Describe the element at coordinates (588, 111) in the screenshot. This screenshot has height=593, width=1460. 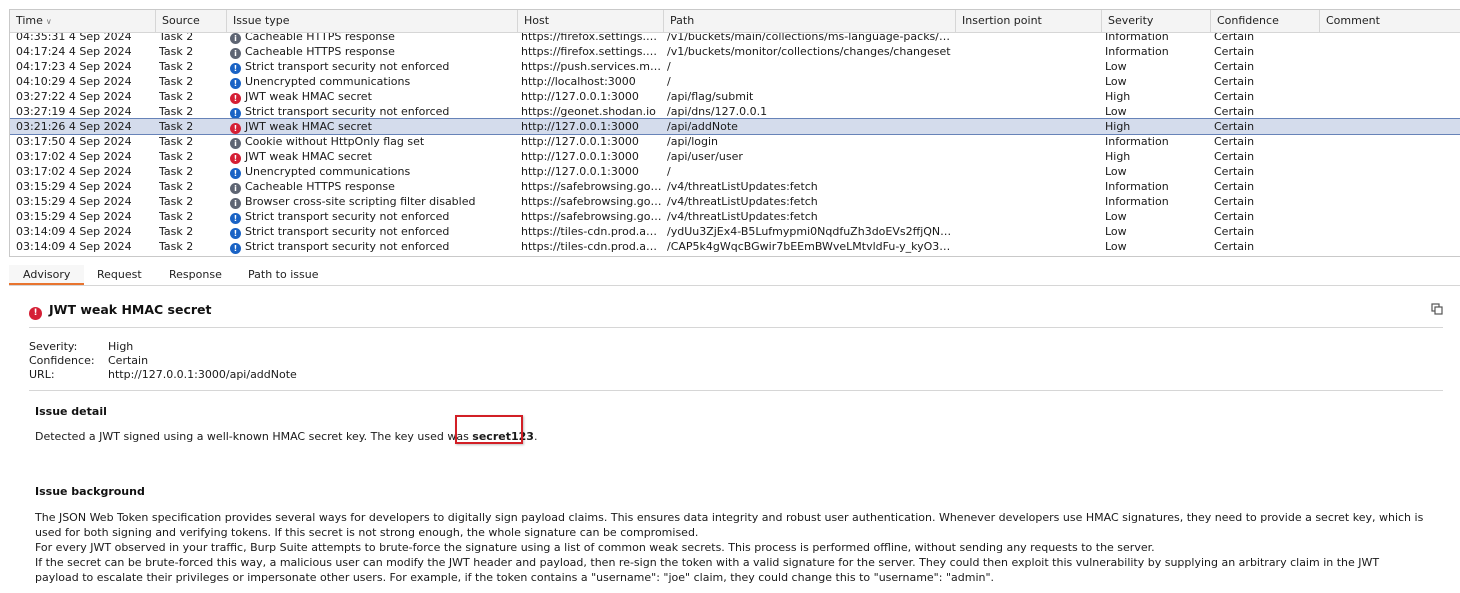
I see `cell-host: https://geonet.shodan.io` at that location.